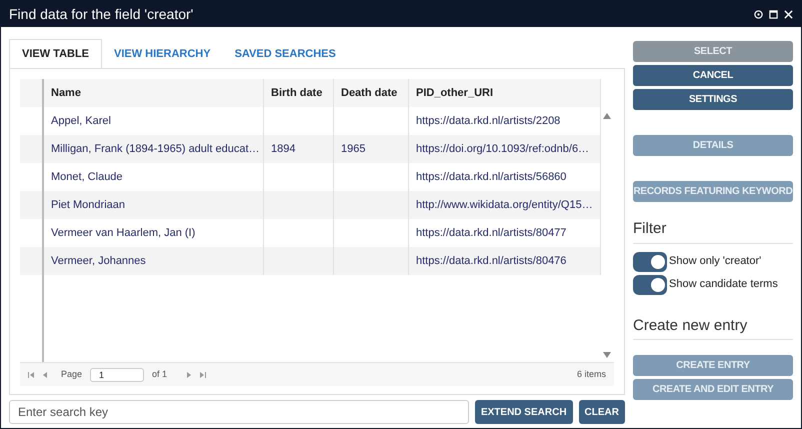 The height and width of the screenshot is (429, 802). What do you see at coordinates (283, 149) in the screenshot?
I see `table-cell-text: 1894` at bounding box center [283, 149].